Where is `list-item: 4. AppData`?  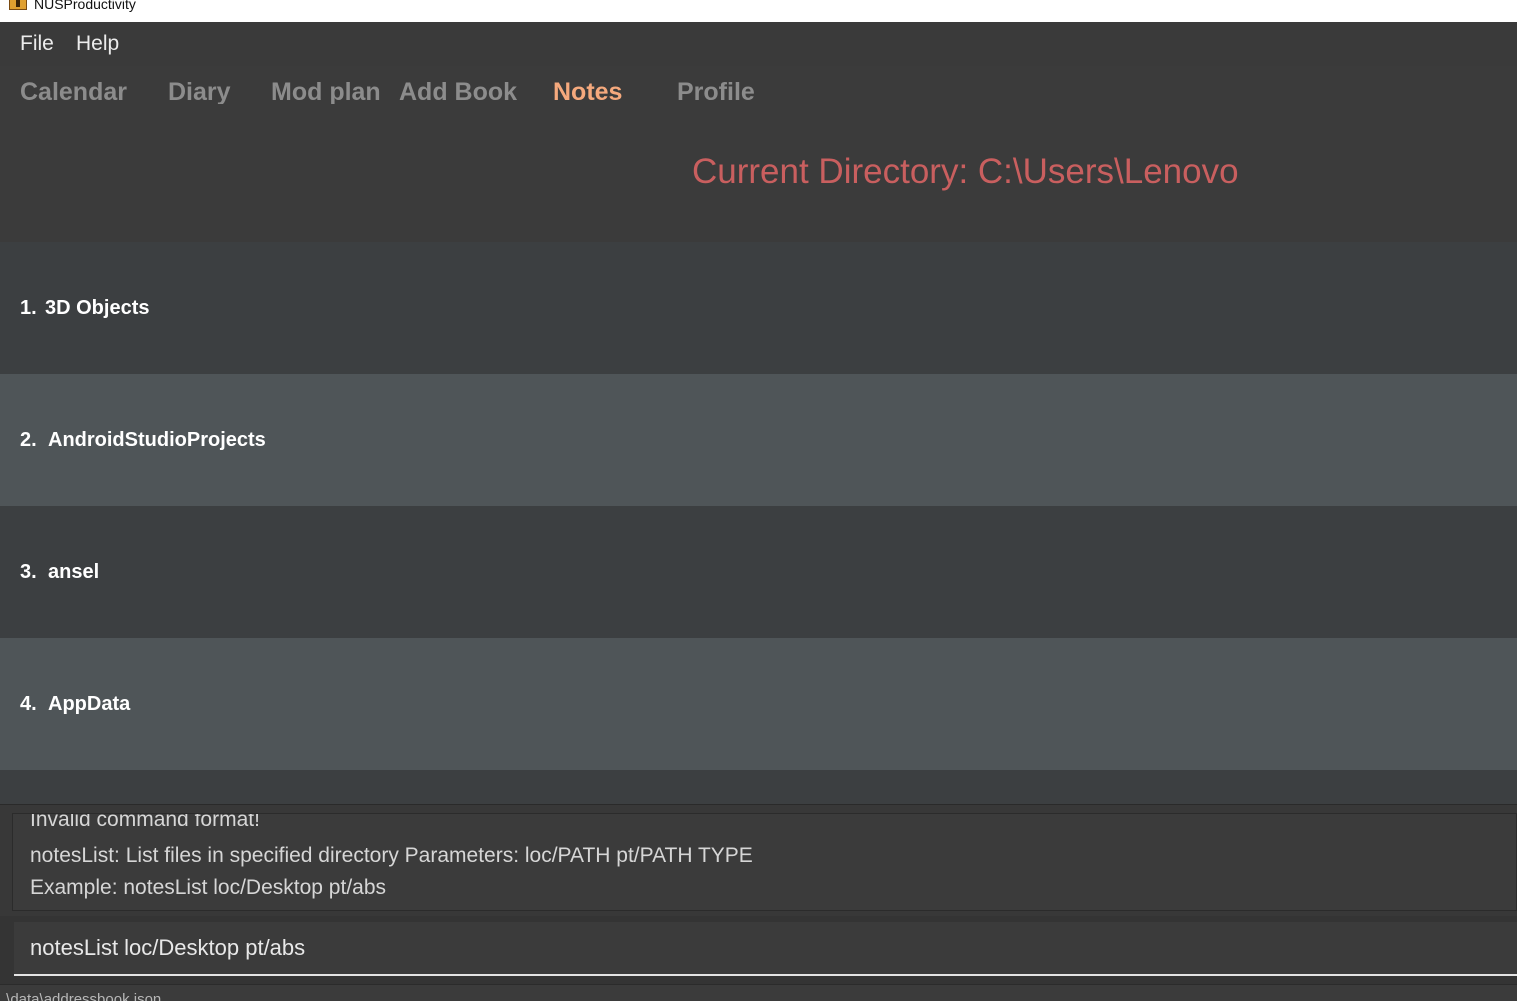 list-item: 4. AppData is located at coordinates (758, 704).